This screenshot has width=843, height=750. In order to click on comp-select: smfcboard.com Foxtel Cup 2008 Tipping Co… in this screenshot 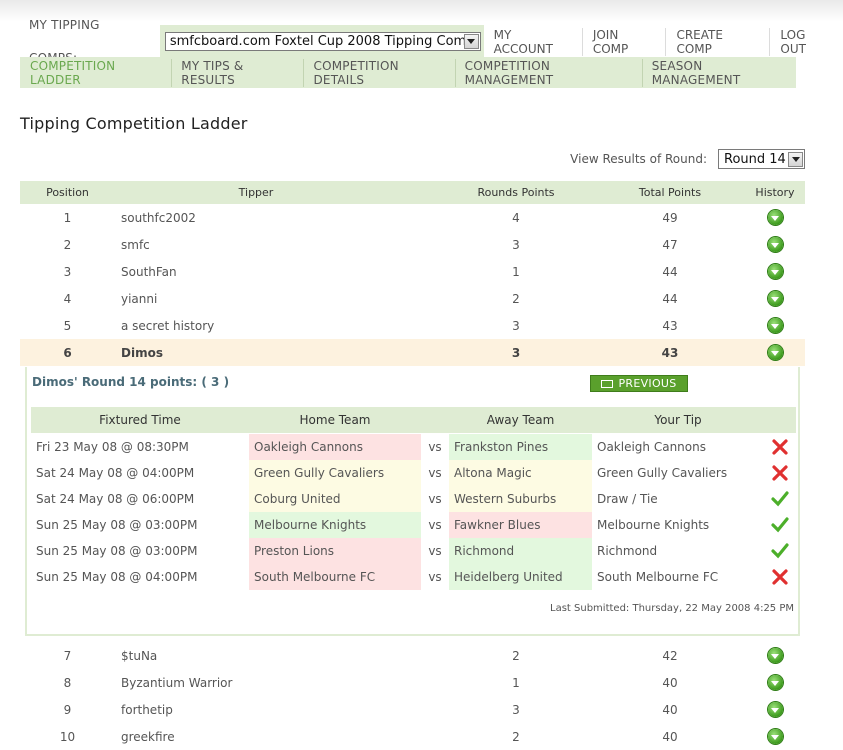, I will do `click(322, 41)`.